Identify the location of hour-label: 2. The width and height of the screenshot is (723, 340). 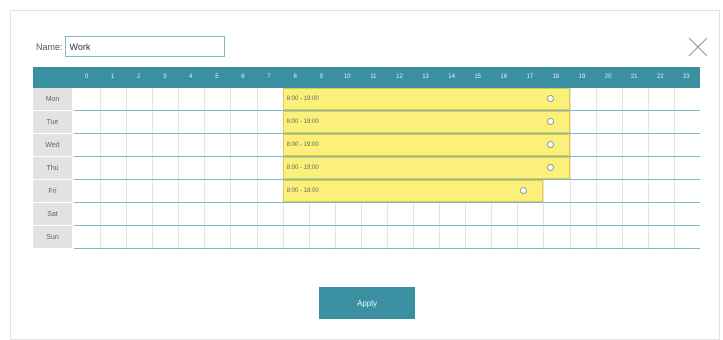
(138, 77).